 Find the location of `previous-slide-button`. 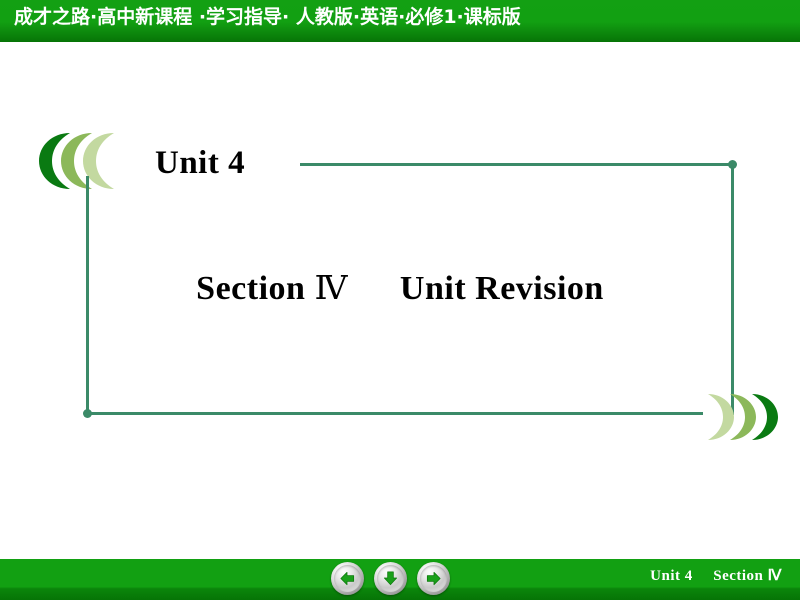

previous-slide-button is located at coordinates (347, 578).